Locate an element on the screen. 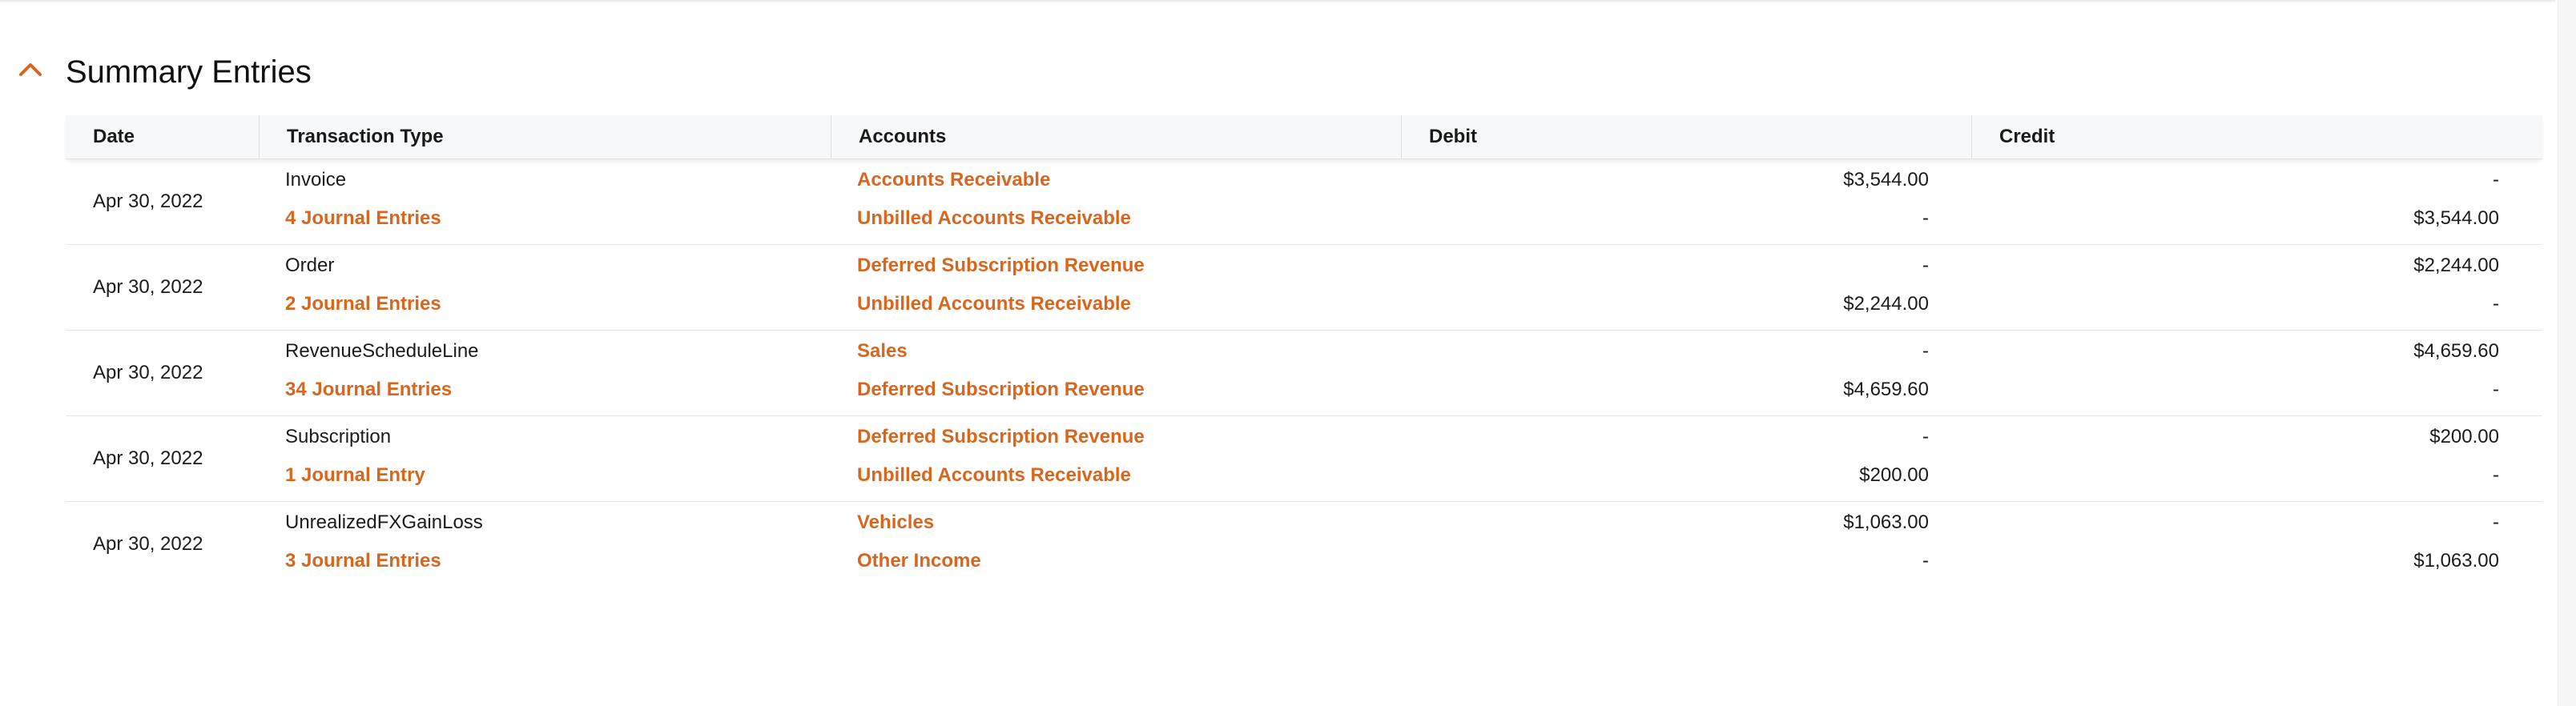 The height and width of the screenshot is (706, 2576). debit-cell: - $4,659.60 is located at coordinates (1687, 373).